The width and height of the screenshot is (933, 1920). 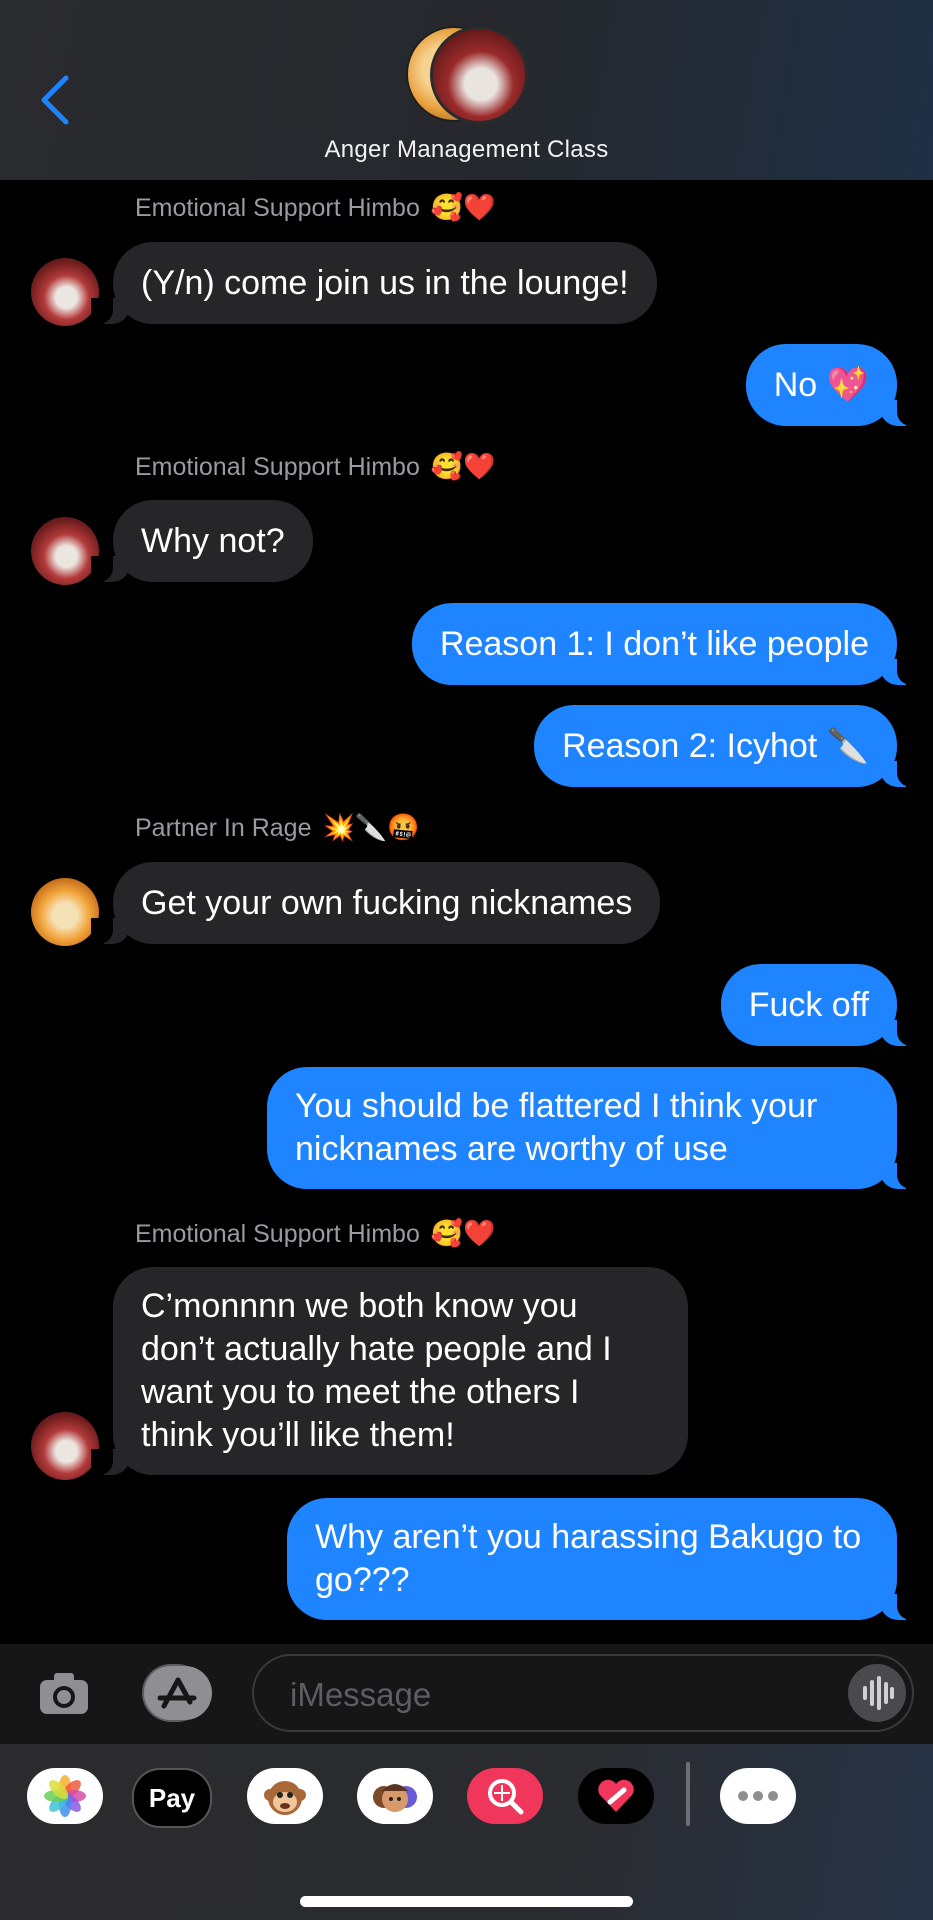 I want to click on incoming-message: Get your own fucking nicknames, so click(x=375, y=903).